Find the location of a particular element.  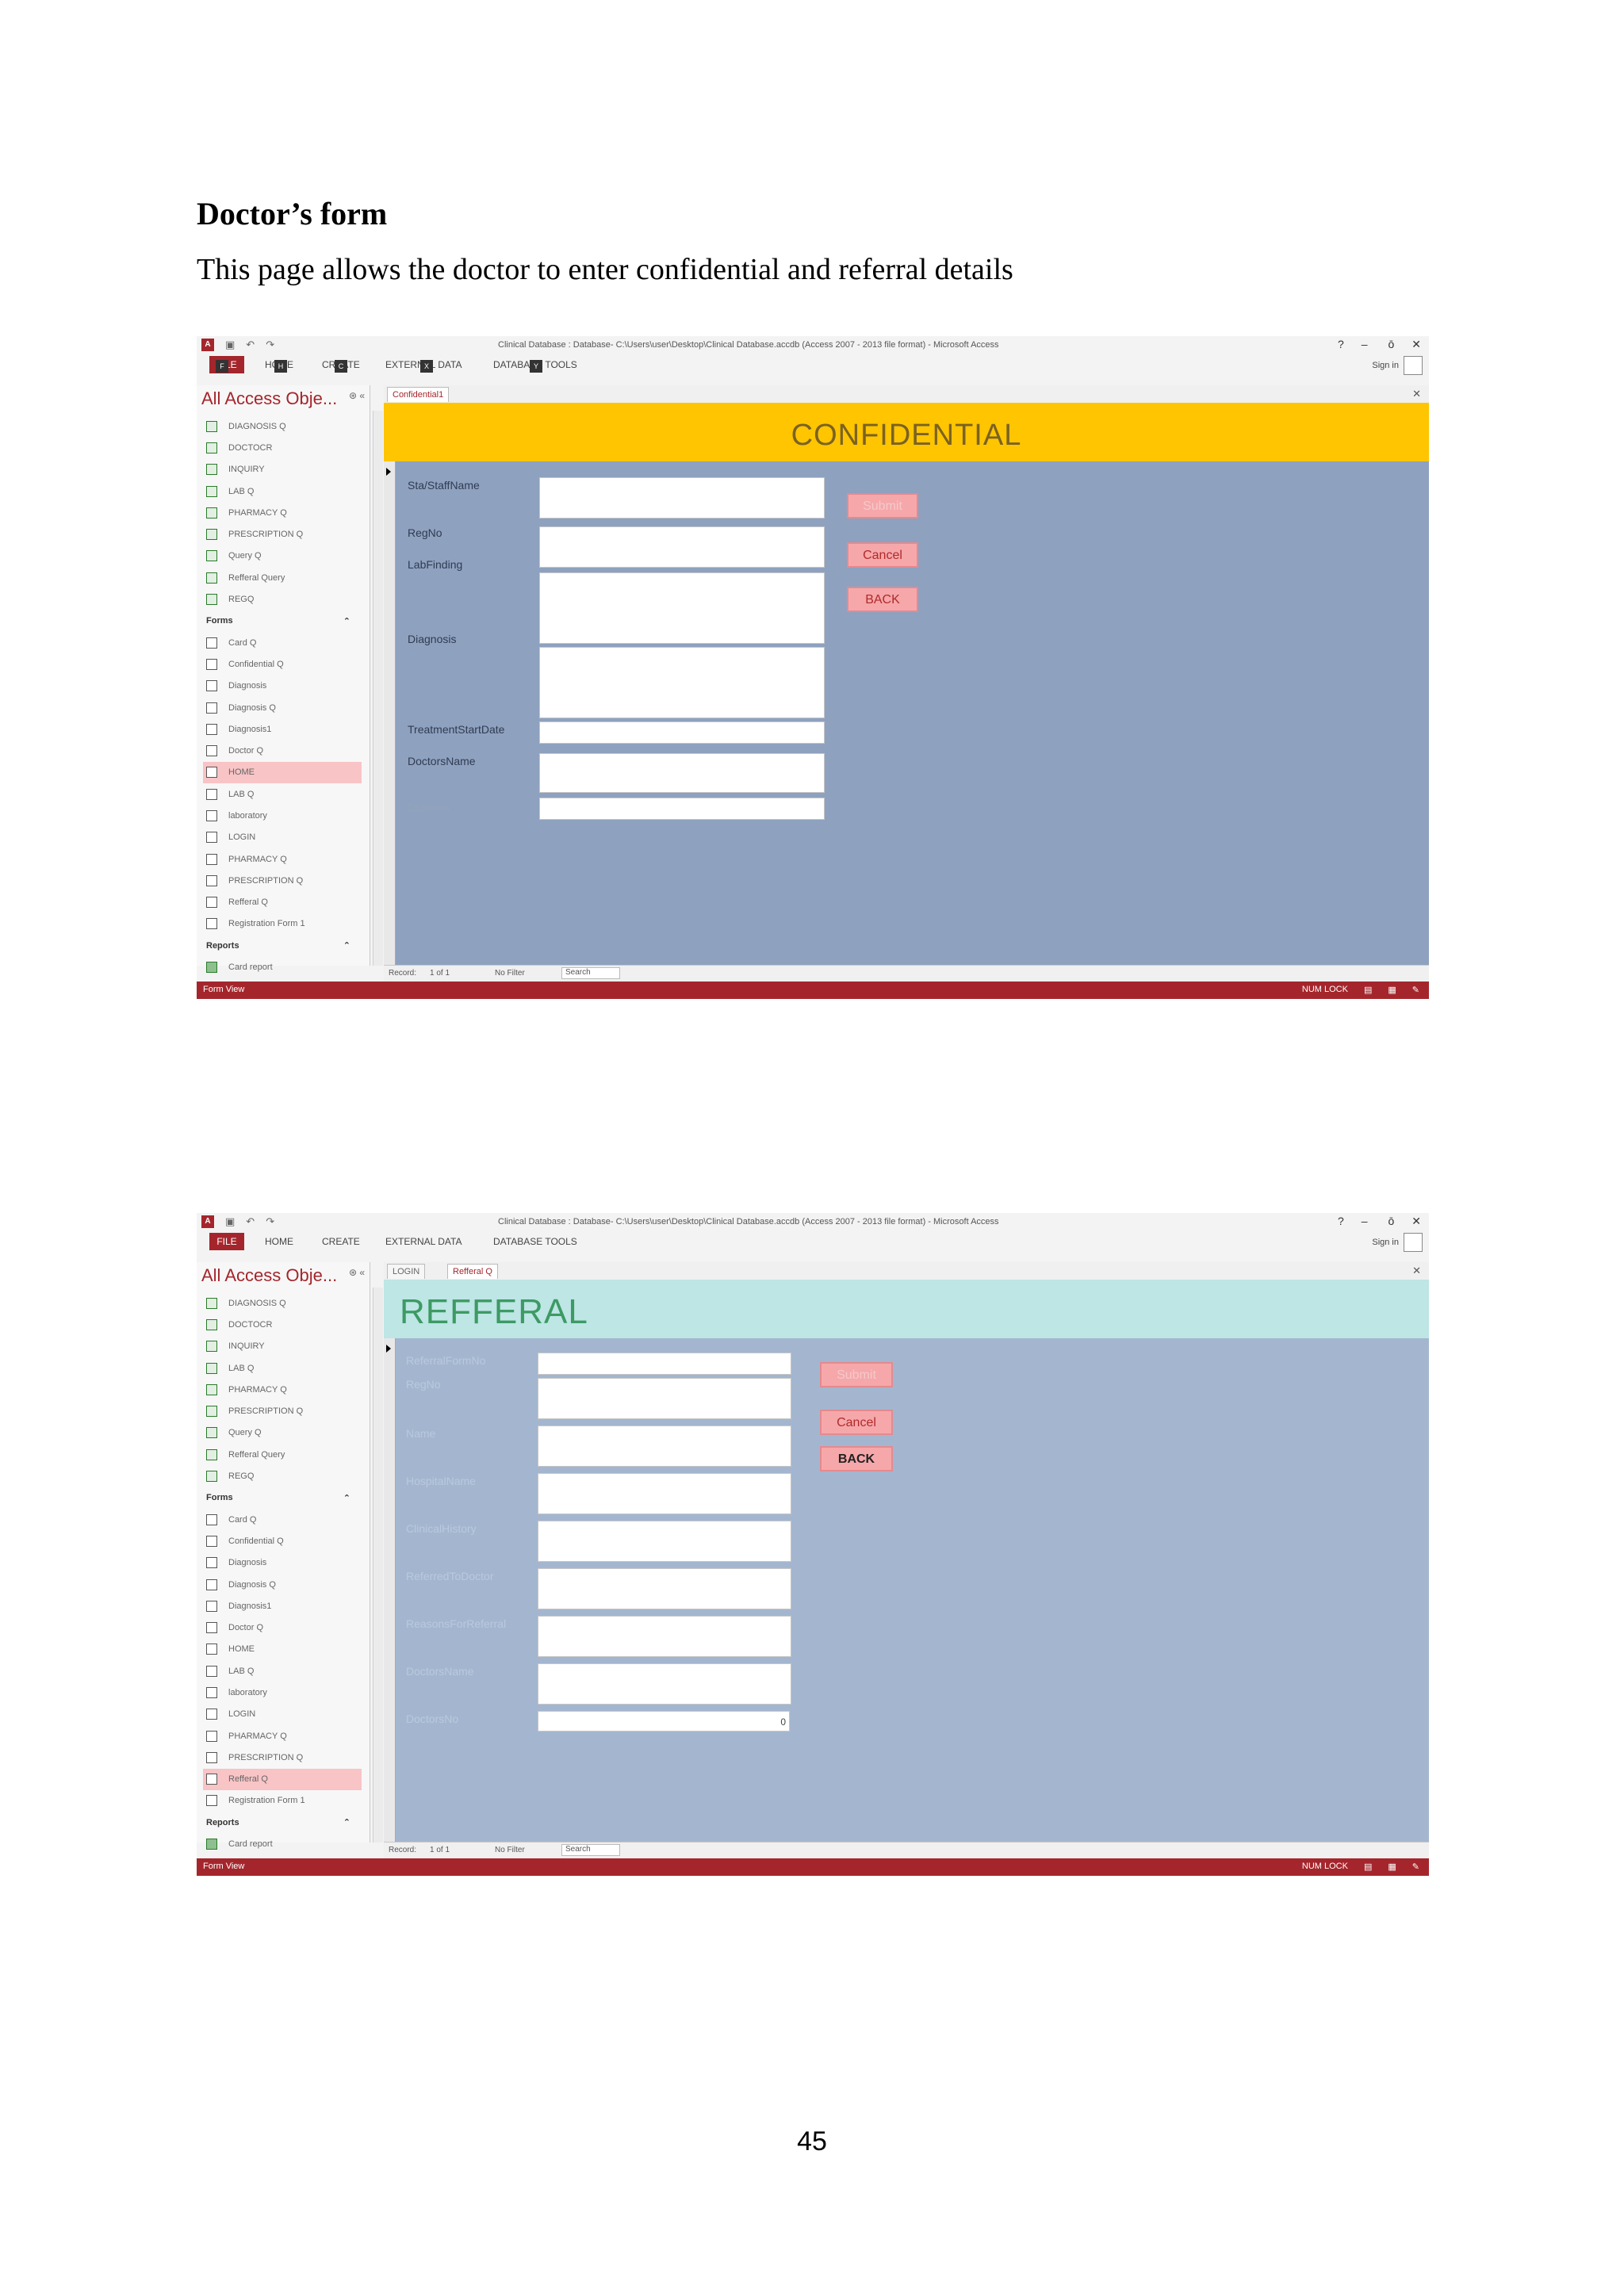

tab-login: LOGIN is located at coordinates (406, 1272).